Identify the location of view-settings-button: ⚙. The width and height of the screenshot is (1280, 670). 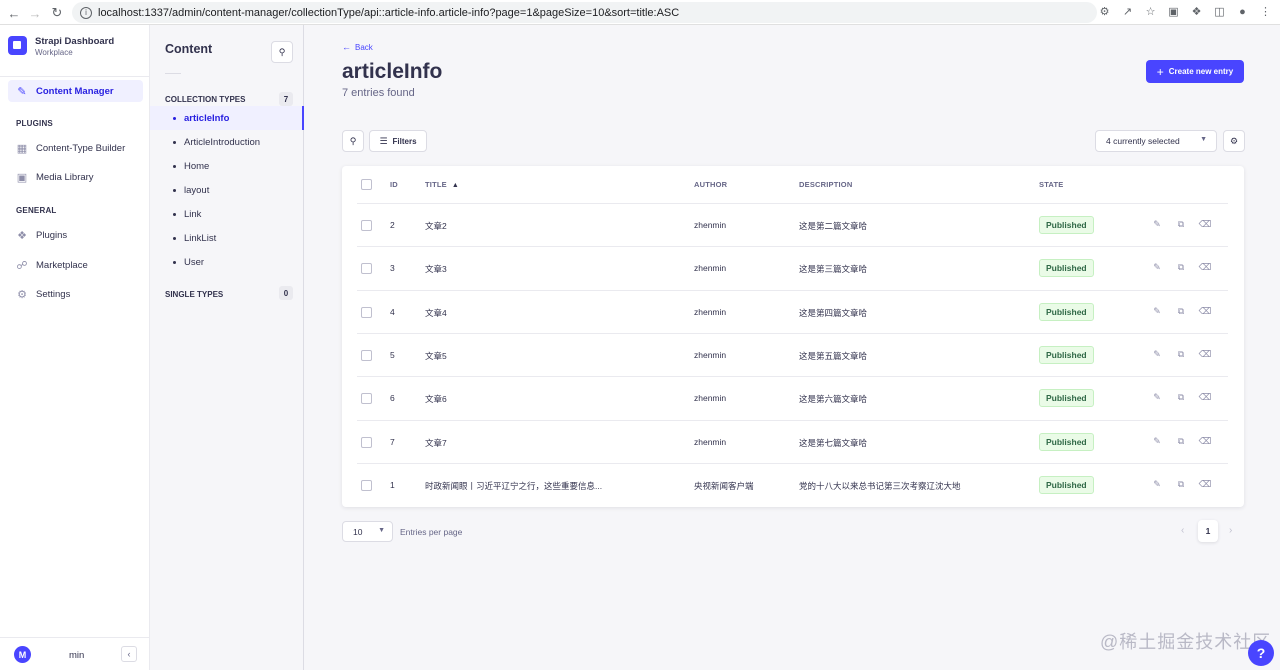
(1234, 141).